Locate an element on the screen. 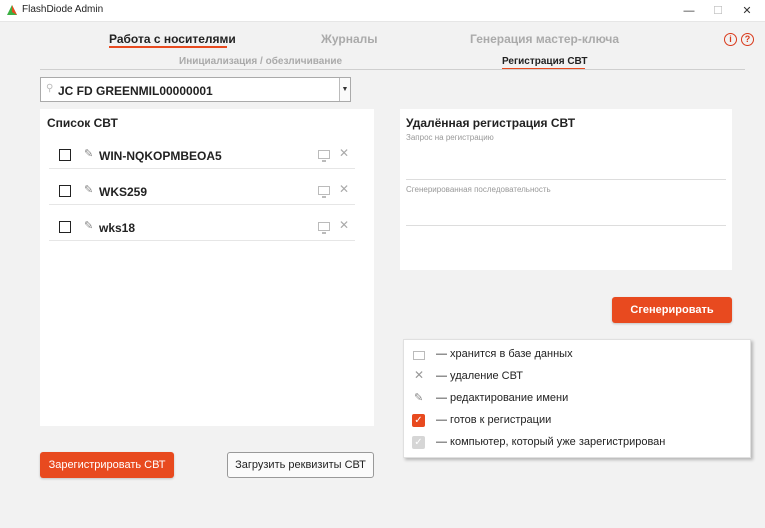 The width and height of the screenshot is (765, 528). legend-item: — хранится в базе данных is located at coordinates (574, 354).